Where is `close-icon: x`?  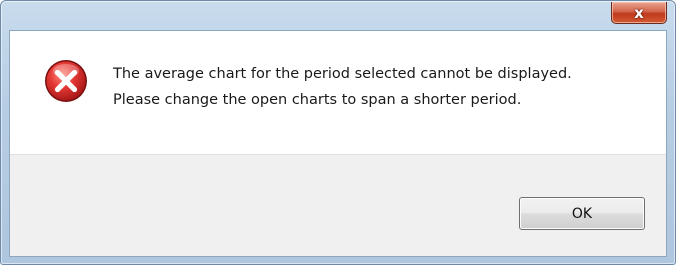
close-icon: x is located at coordinates (639, 12).